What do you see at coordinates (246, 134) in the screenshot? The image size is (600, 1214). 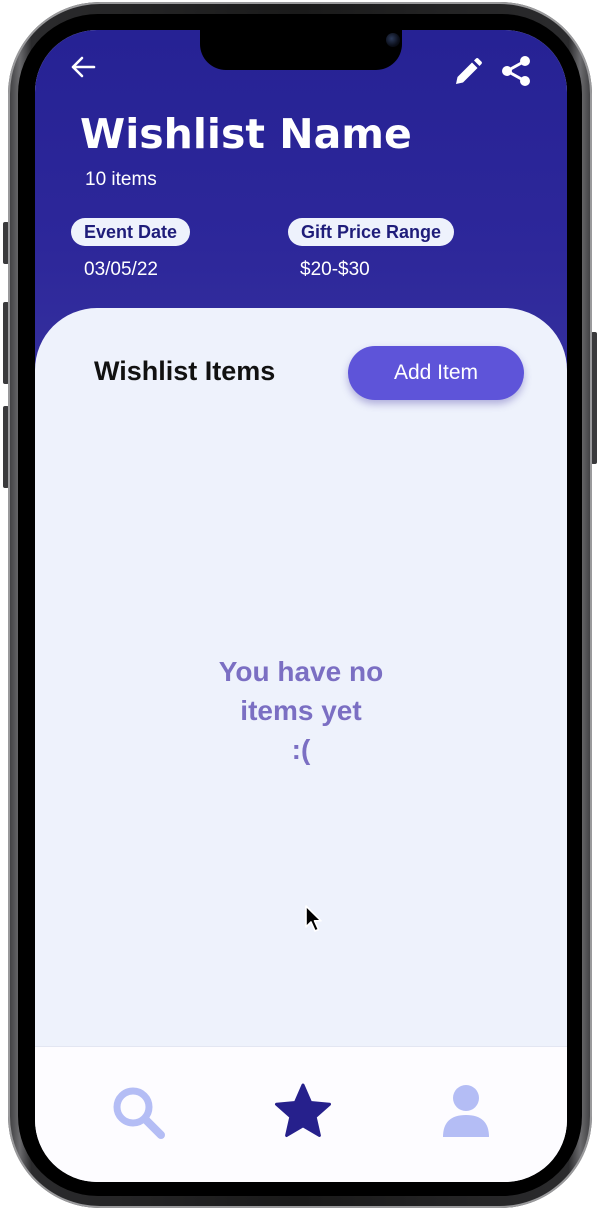 I see `wishlist-title: Wishlist Name` at bounding box center [246, 134].